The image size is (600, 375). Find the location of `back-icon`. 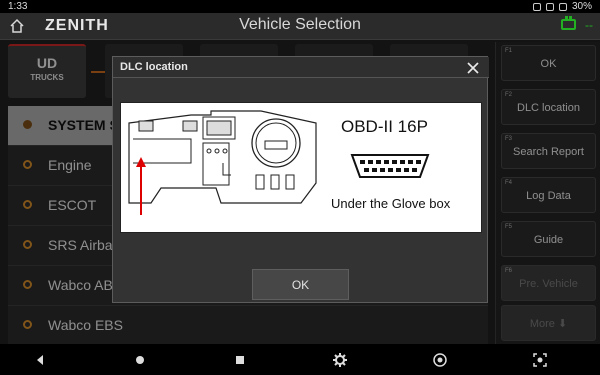

back-icon is located at coordinates (40, 360).